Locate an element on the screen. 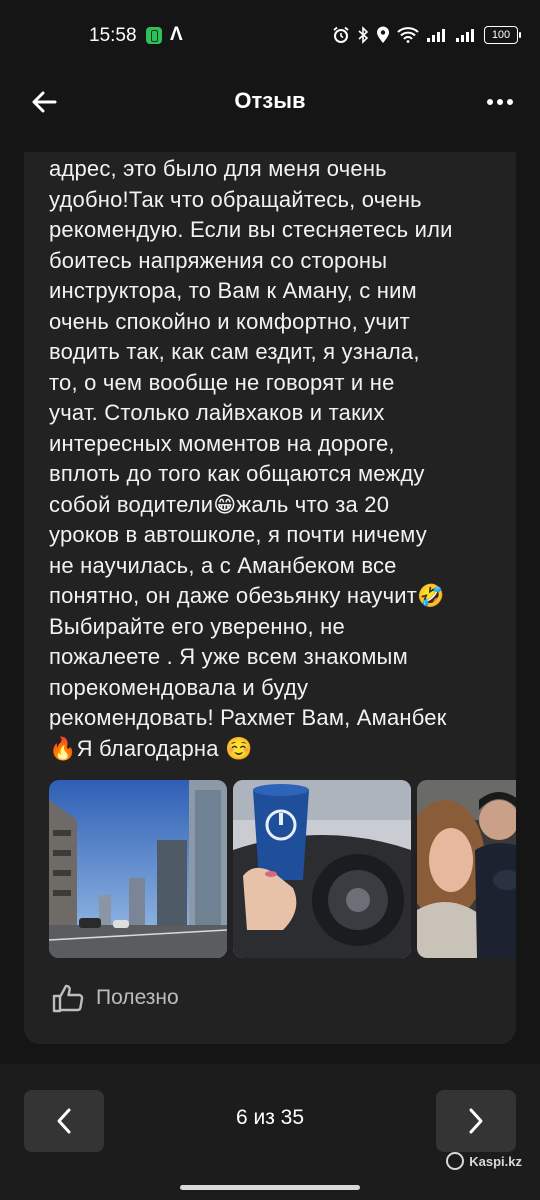 The image size is (540, 1200). review-text-line: вплоть до того как общаются между is located at coordinates (237, 473).